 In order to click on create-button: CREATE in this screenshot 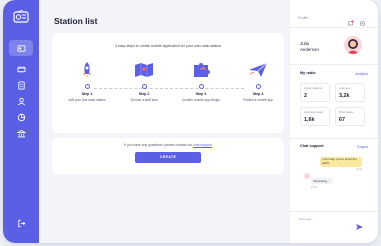, I will do `click(168, 157)`.